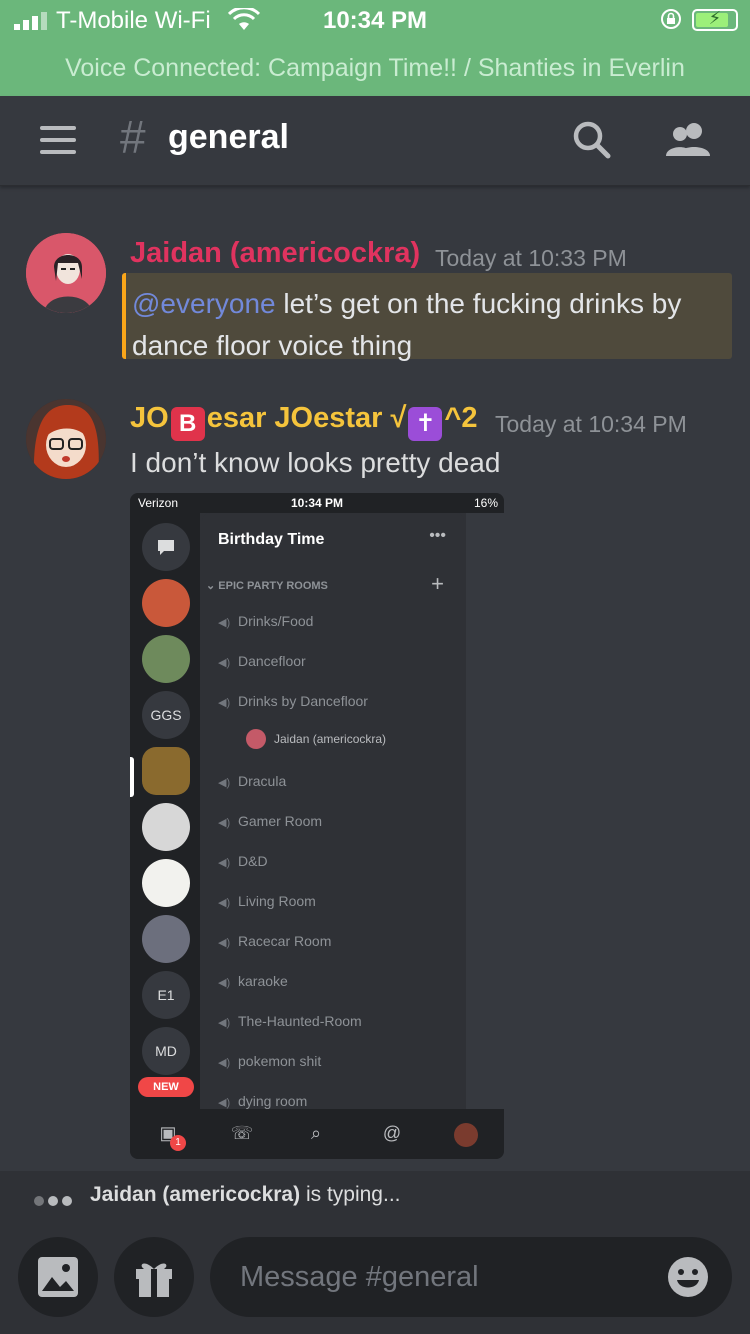 The image size is (750, 1334). What do you see at coordinates (270, 1061) in the screenshot?
I see `voice-channel: ◀) pokemon shit` at bounding box center [270, 1061].